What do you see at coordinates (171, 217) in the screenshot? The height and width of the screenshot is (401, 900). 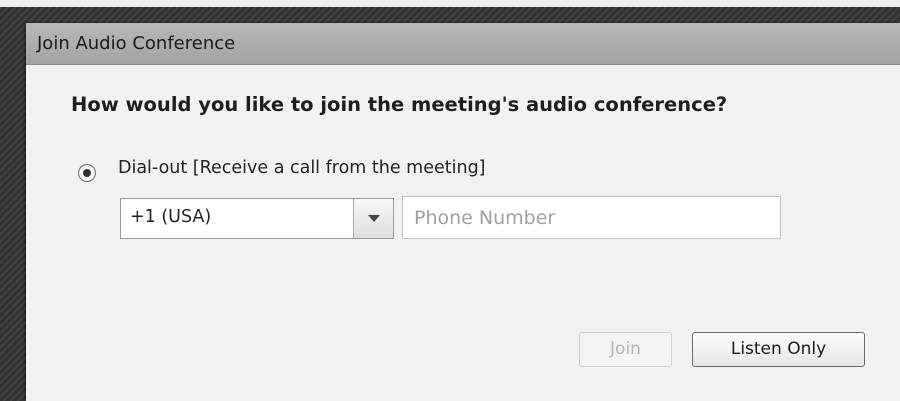 I see `country-code-value: +1 (USA)` at bounding box center [171, 217].